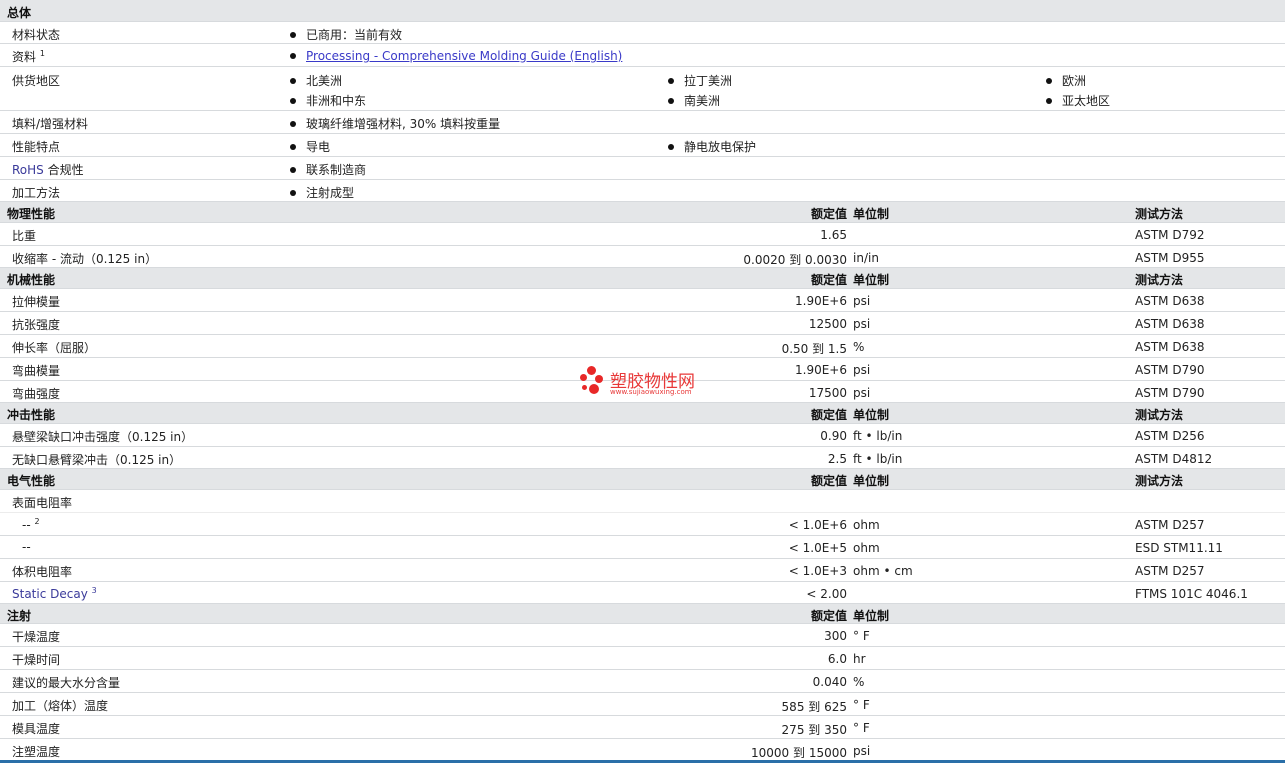 This screenshot has width=1285, height=763. What do you see at coordinates (1191, 594) in the screenshot?
I see `row-test: FTMS 101C 4046.1` at bounding box center [1191, 594].